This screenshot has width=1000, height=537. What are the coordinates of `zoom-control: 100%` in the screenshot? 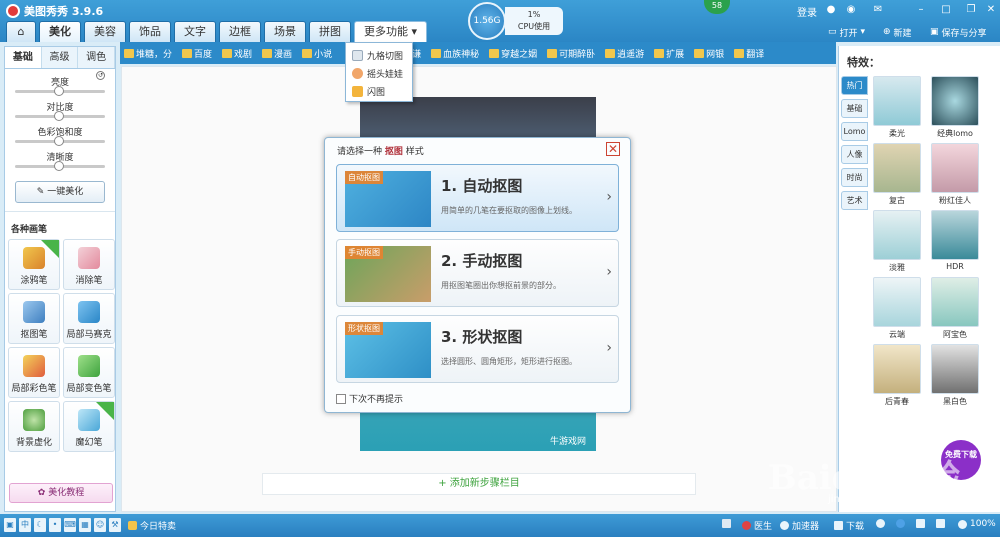 It's located at (977, 524).